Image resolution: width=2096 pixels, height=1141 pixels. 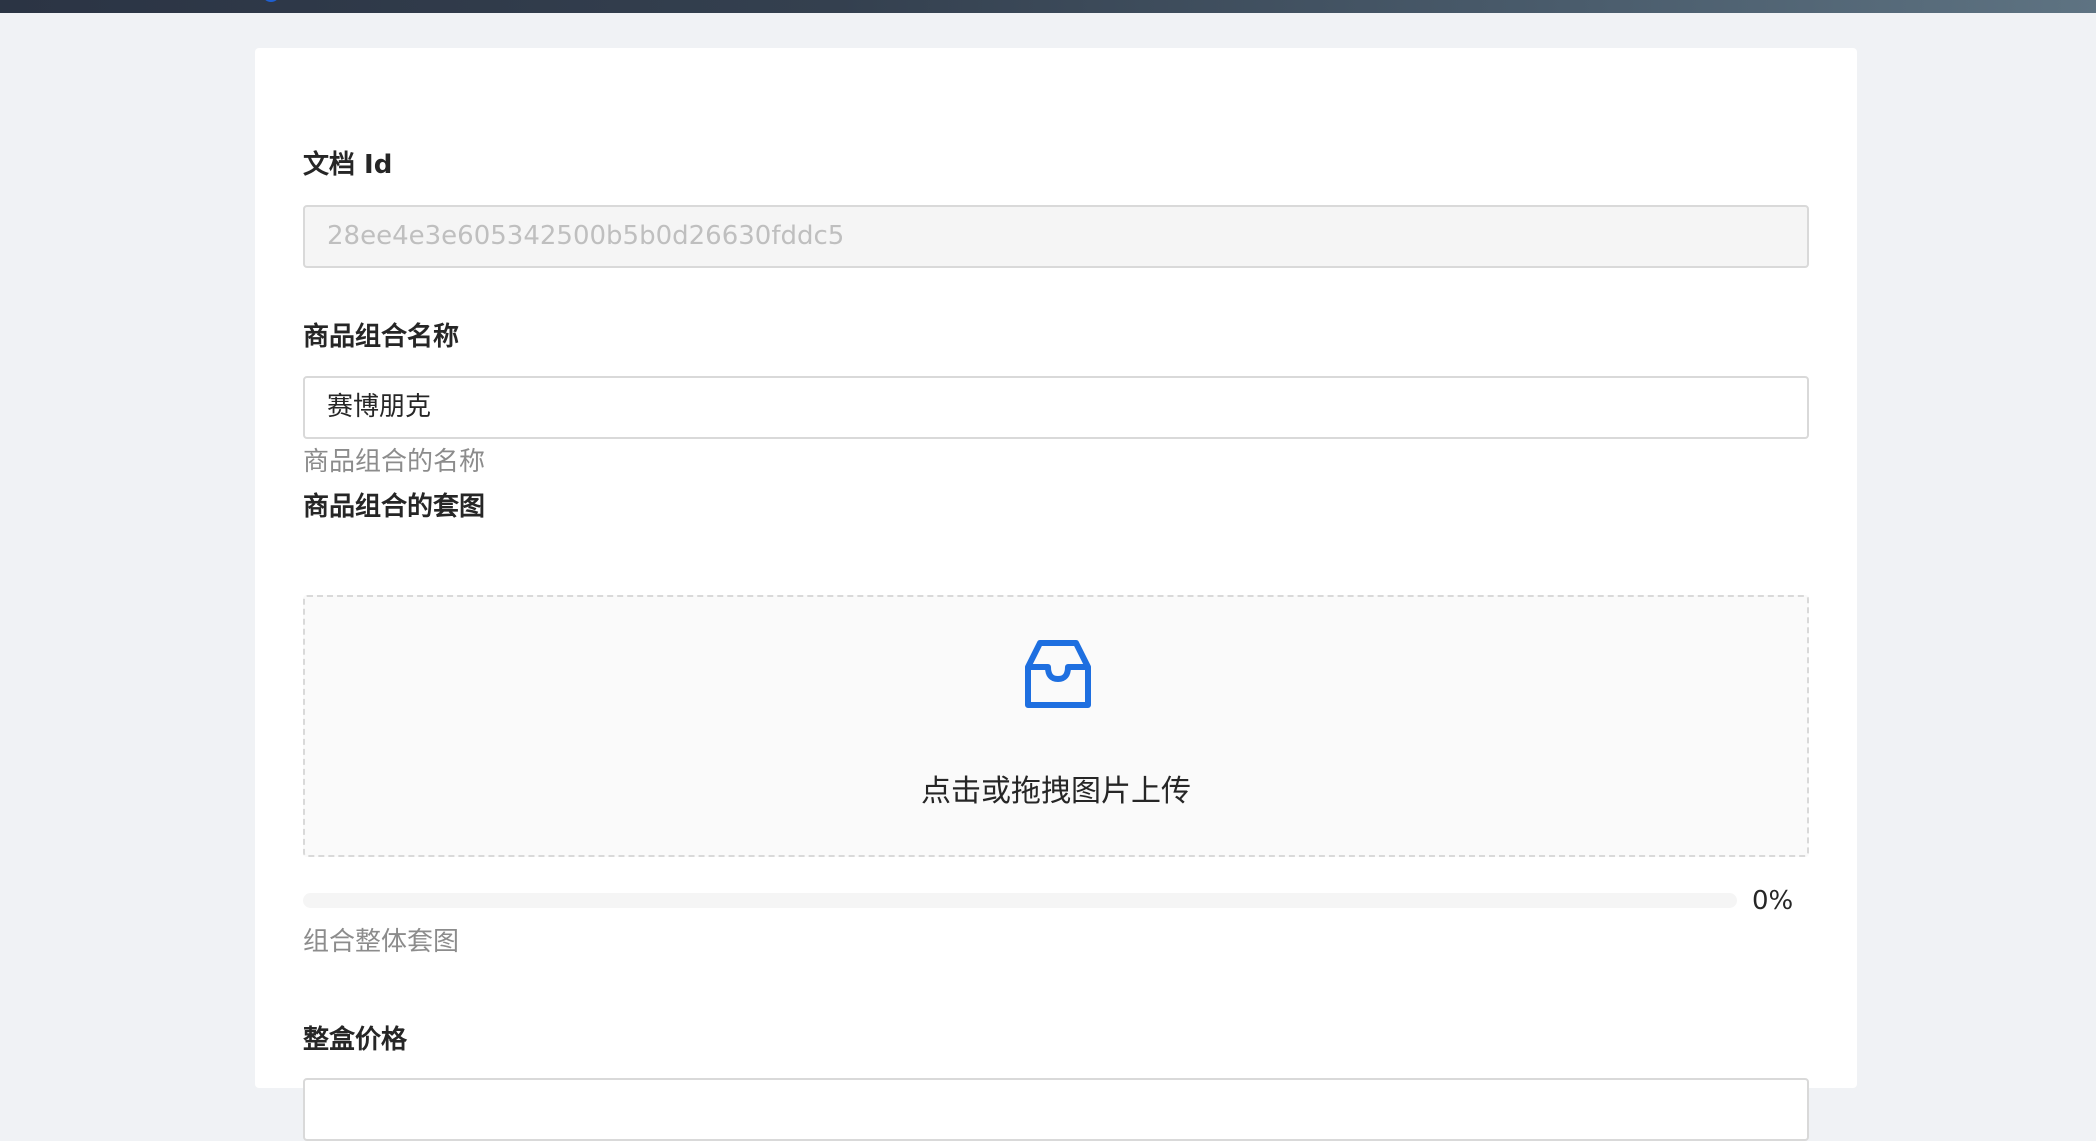 What do you see at coordinates (381, 942) in the screenshot?
I see `bundle-image-help: 组合整体套图` at bounding box center [381, 942].